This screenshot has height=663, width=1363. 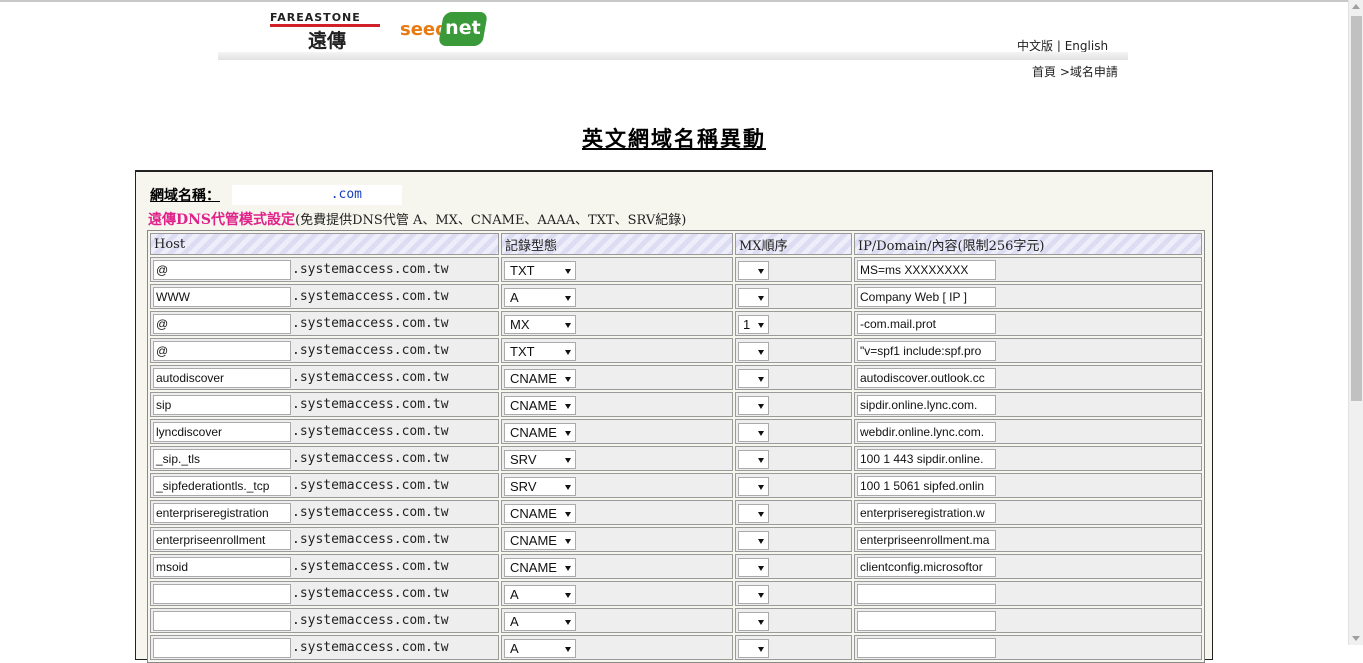 I want to click on host-cell: @ .systemaccess.com.tw, so click(x=324, y=350).